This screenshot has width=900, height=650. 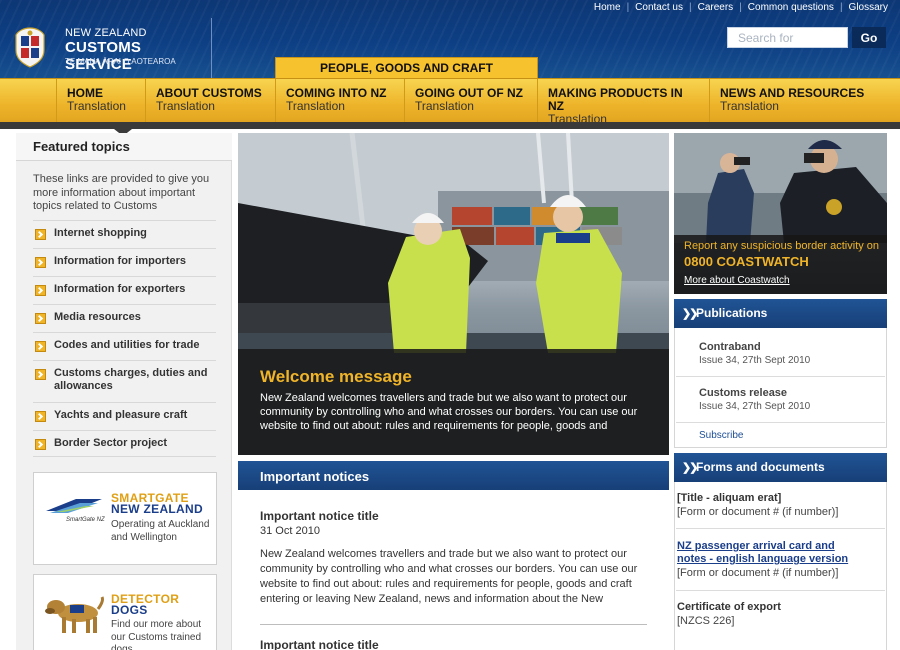 What do you see at coordinates (782, 246) in the screenshot?
I see `coastwatch-text: Report any suspicious border activity on` at bounding box center [782, 246].